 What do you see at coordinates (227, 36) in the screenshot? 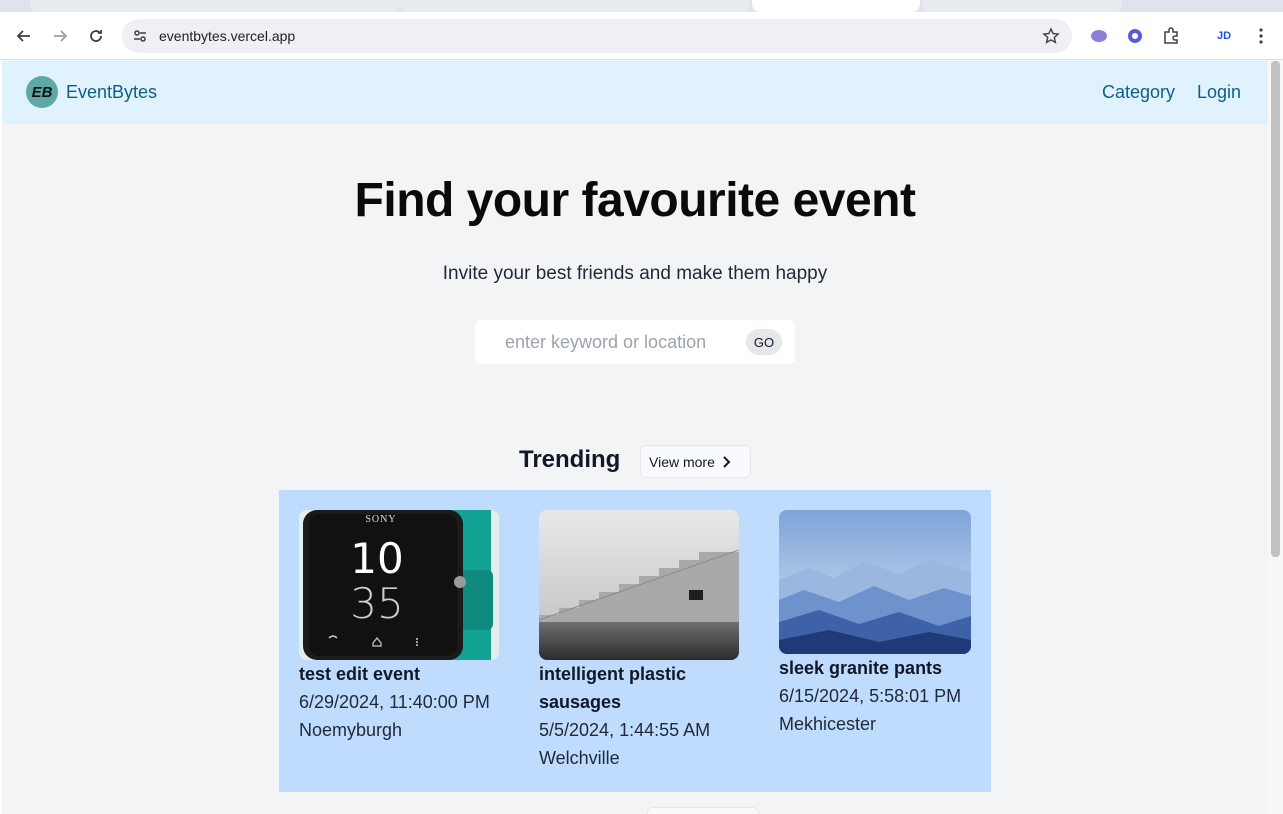
I see `url-text: eventbytes.vercel.app` at bounding box center [227, 36].